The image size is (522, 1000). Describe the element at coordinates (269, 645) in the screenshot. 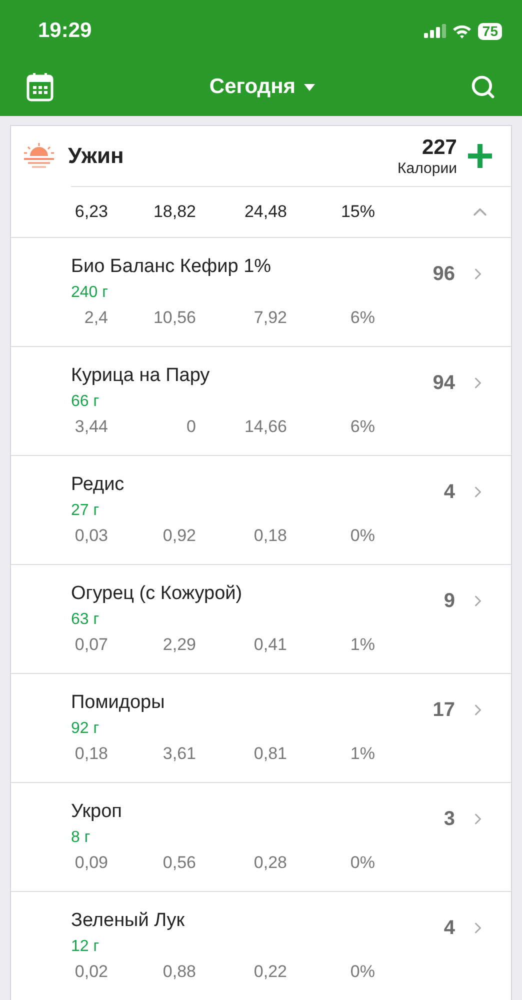

I see `nutrient-value: 0,41` at that location.